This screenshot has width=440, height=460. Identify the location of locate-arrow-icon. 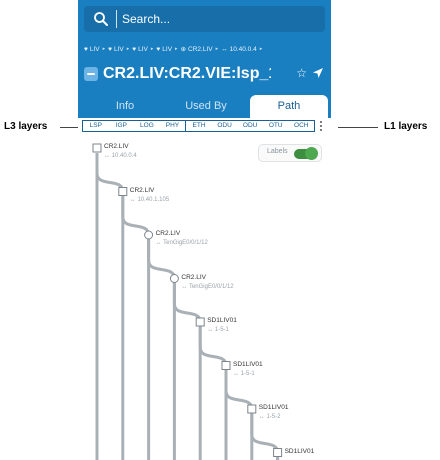
(318, 73).